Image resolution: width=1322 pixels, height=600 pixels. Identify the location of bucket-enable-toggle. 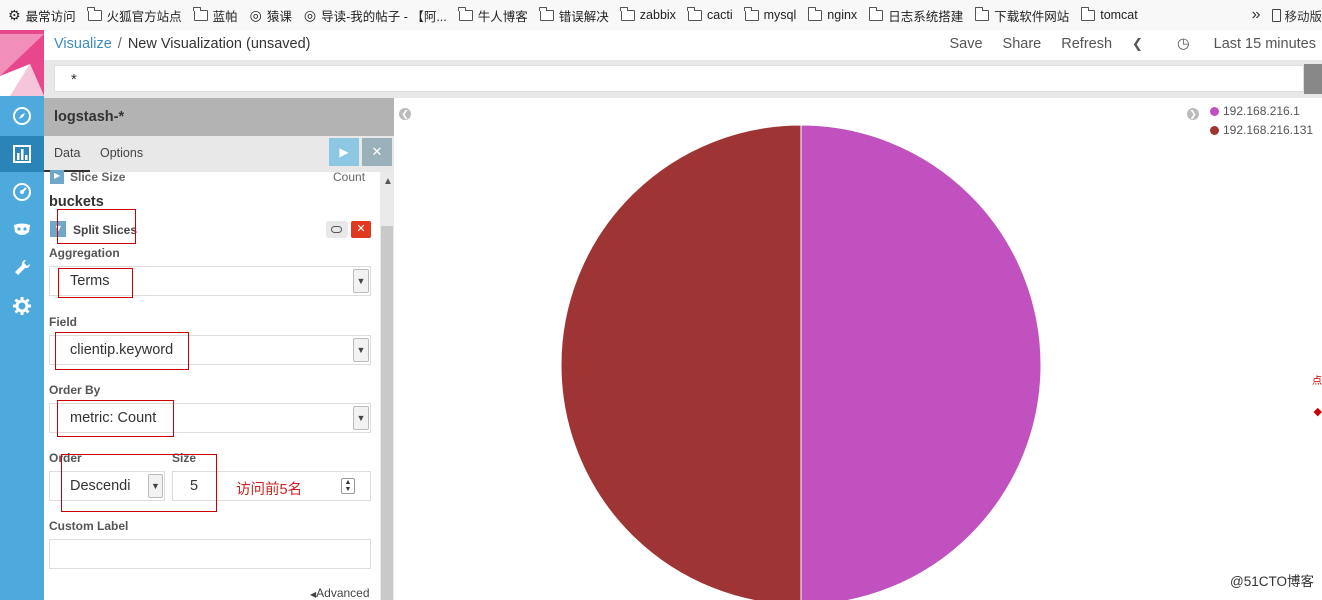
(337, 229).